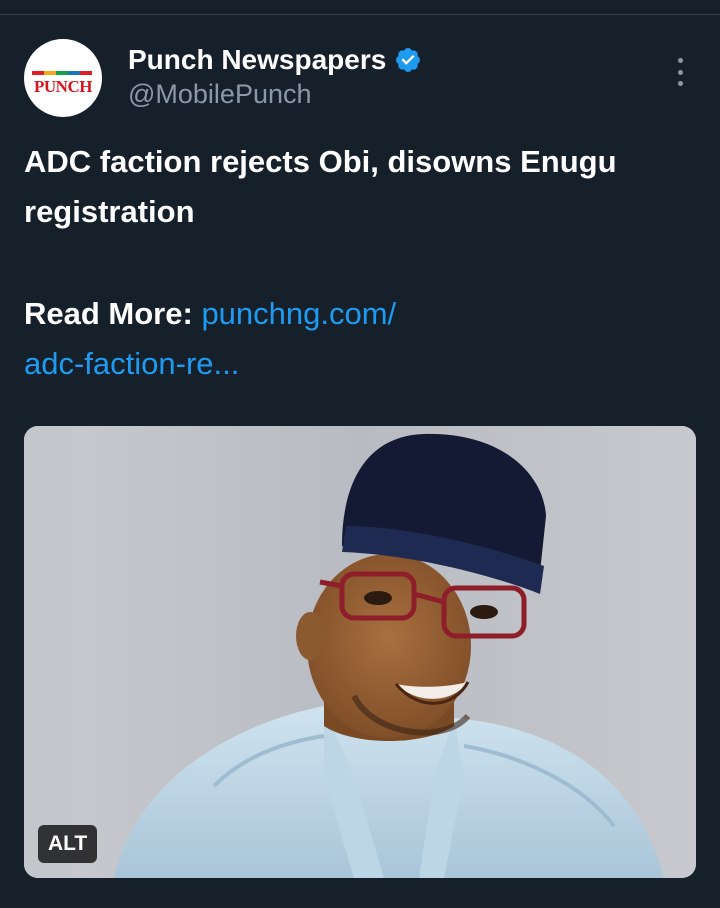 The width and height of the screenshot is (720, 908). I want to click on author-avatar: PUNCH, so click(63, 78).